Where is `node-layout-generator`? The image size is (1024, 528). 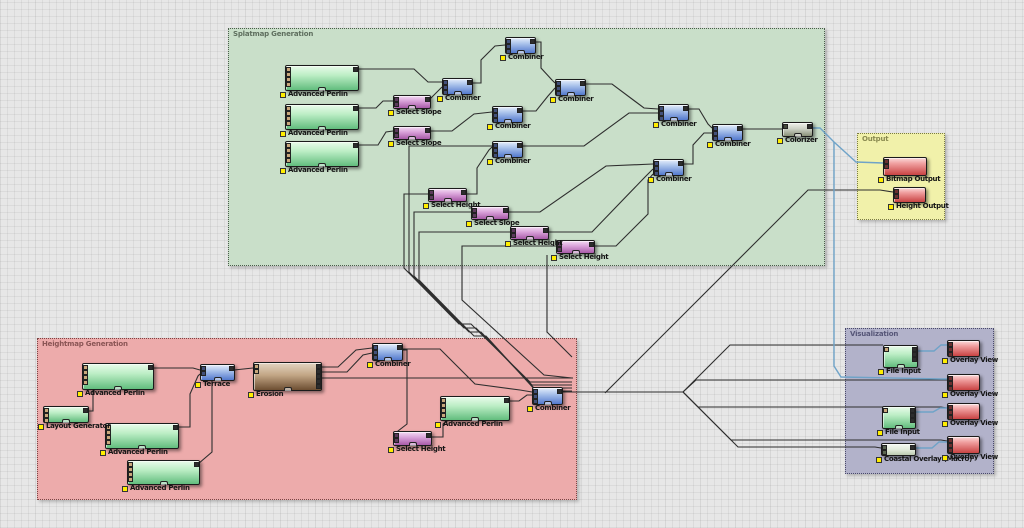 node-layout-generator is located at coordinates (66, 414).